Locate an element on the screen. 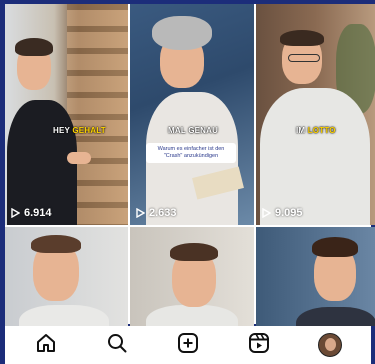 This screenshot has width=375, height=364. view-count: 2.633 is located at coordinates (156, 213).